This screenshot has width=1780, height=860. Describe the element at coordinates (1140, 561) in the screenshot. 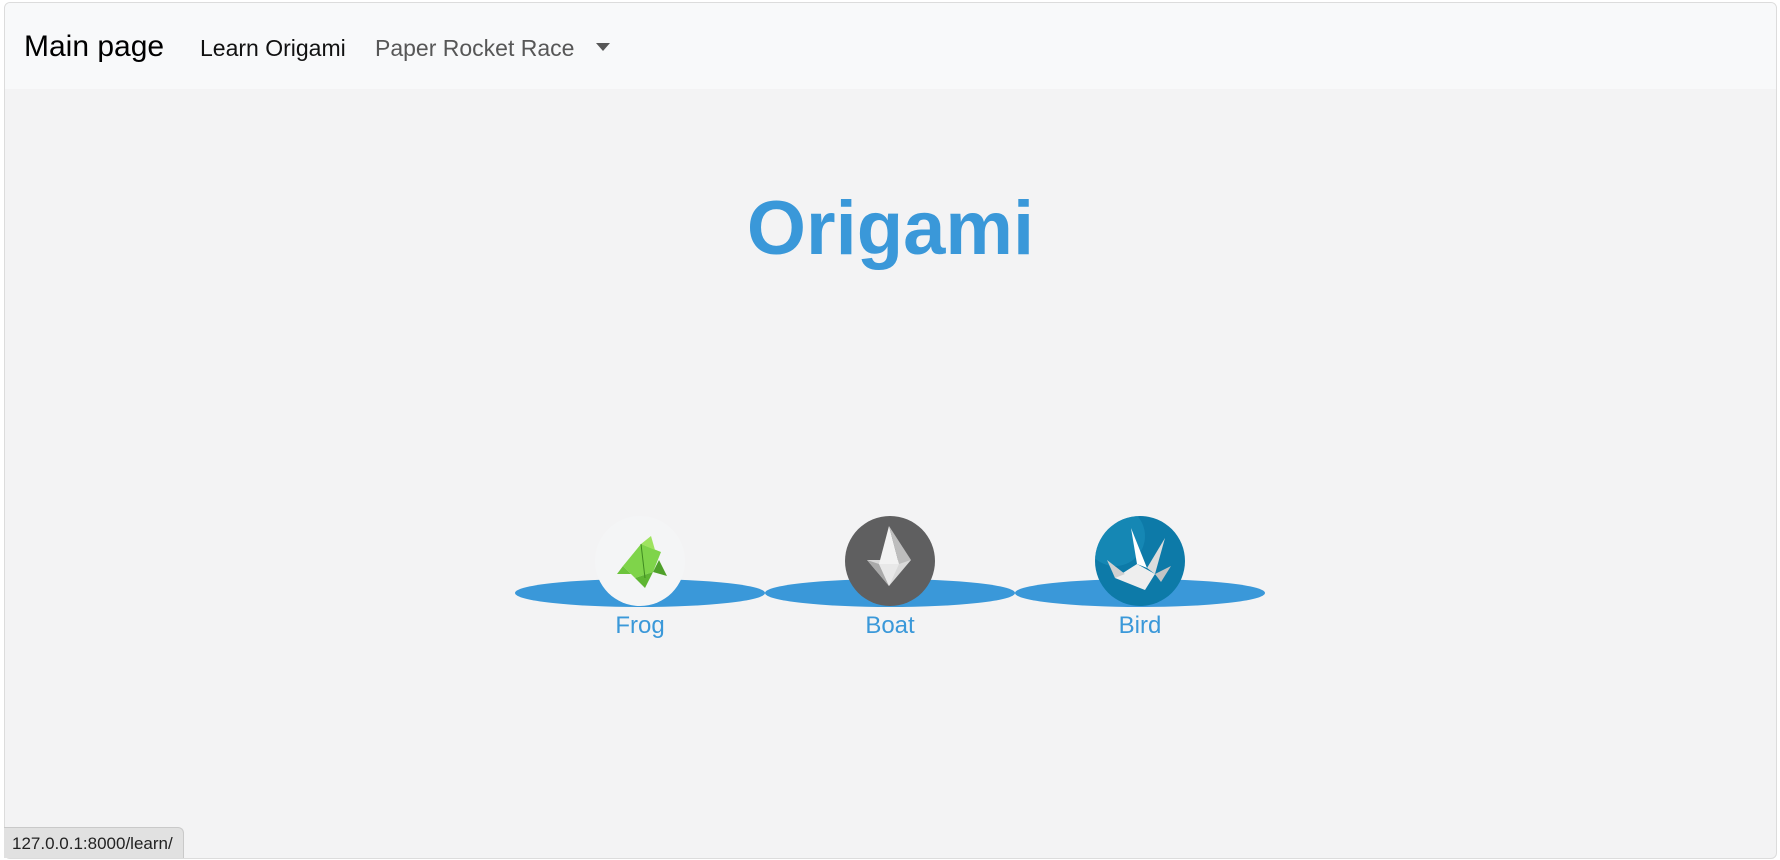

I see `crane-origami-icon` at that location.